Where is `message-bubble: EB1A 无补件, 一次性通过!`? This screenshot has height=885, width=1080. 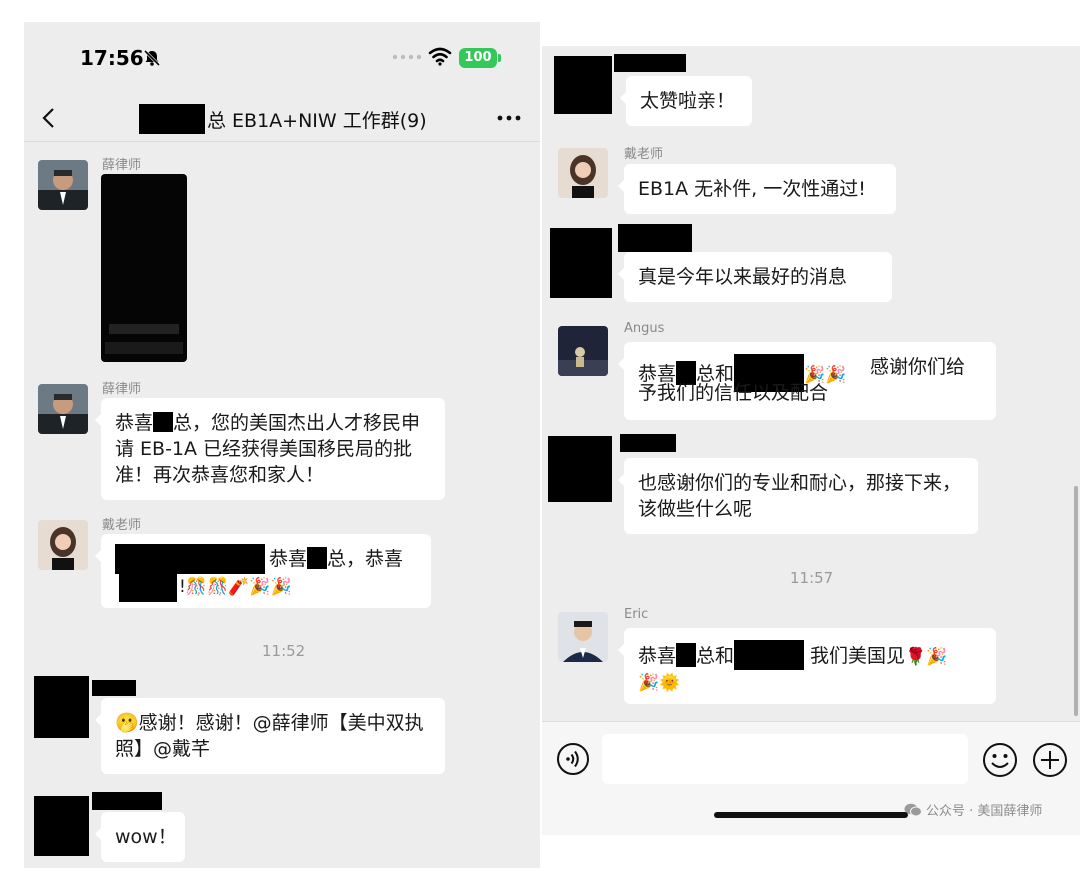 message-bubble: EB1A 无补件, 一次性通过! is located at coordinates (757, 189).